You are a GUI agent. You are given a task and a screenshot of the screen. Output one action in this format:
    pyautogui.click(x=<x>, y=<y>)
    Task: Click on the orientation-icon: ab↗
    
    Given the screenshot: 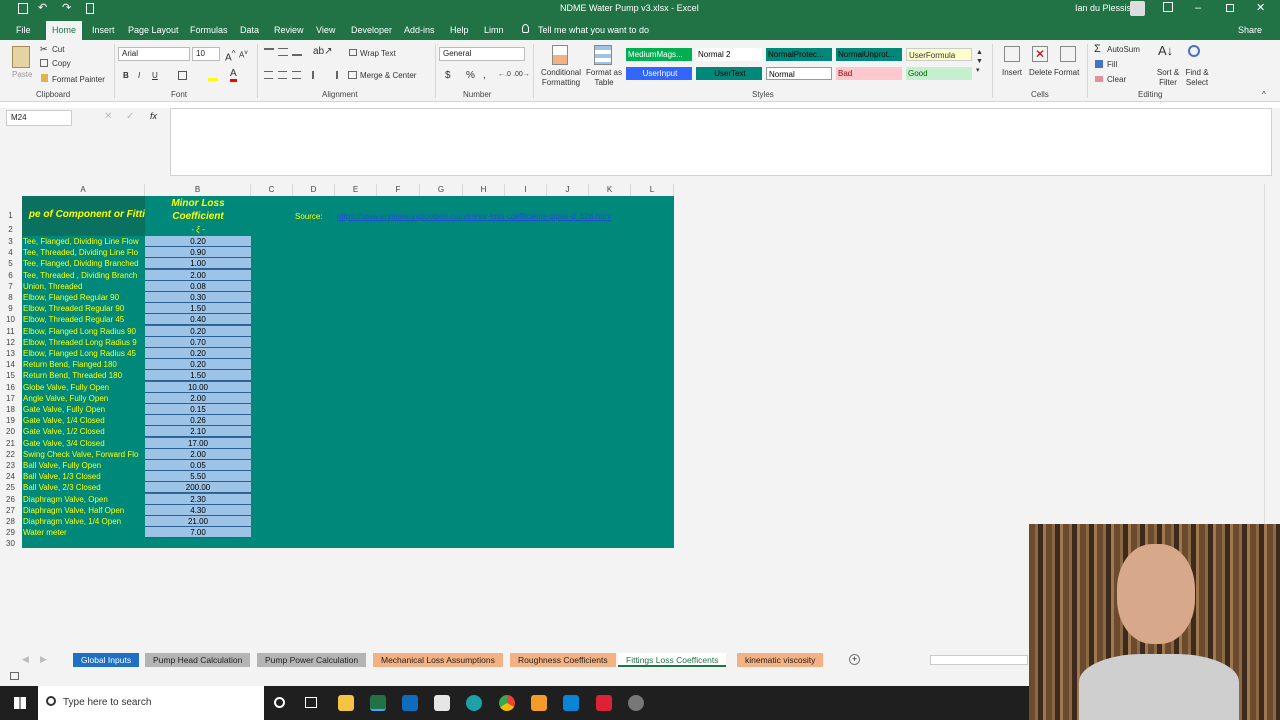 What is the action you would take?
    pyautogui.click(x=323, y=51)
    